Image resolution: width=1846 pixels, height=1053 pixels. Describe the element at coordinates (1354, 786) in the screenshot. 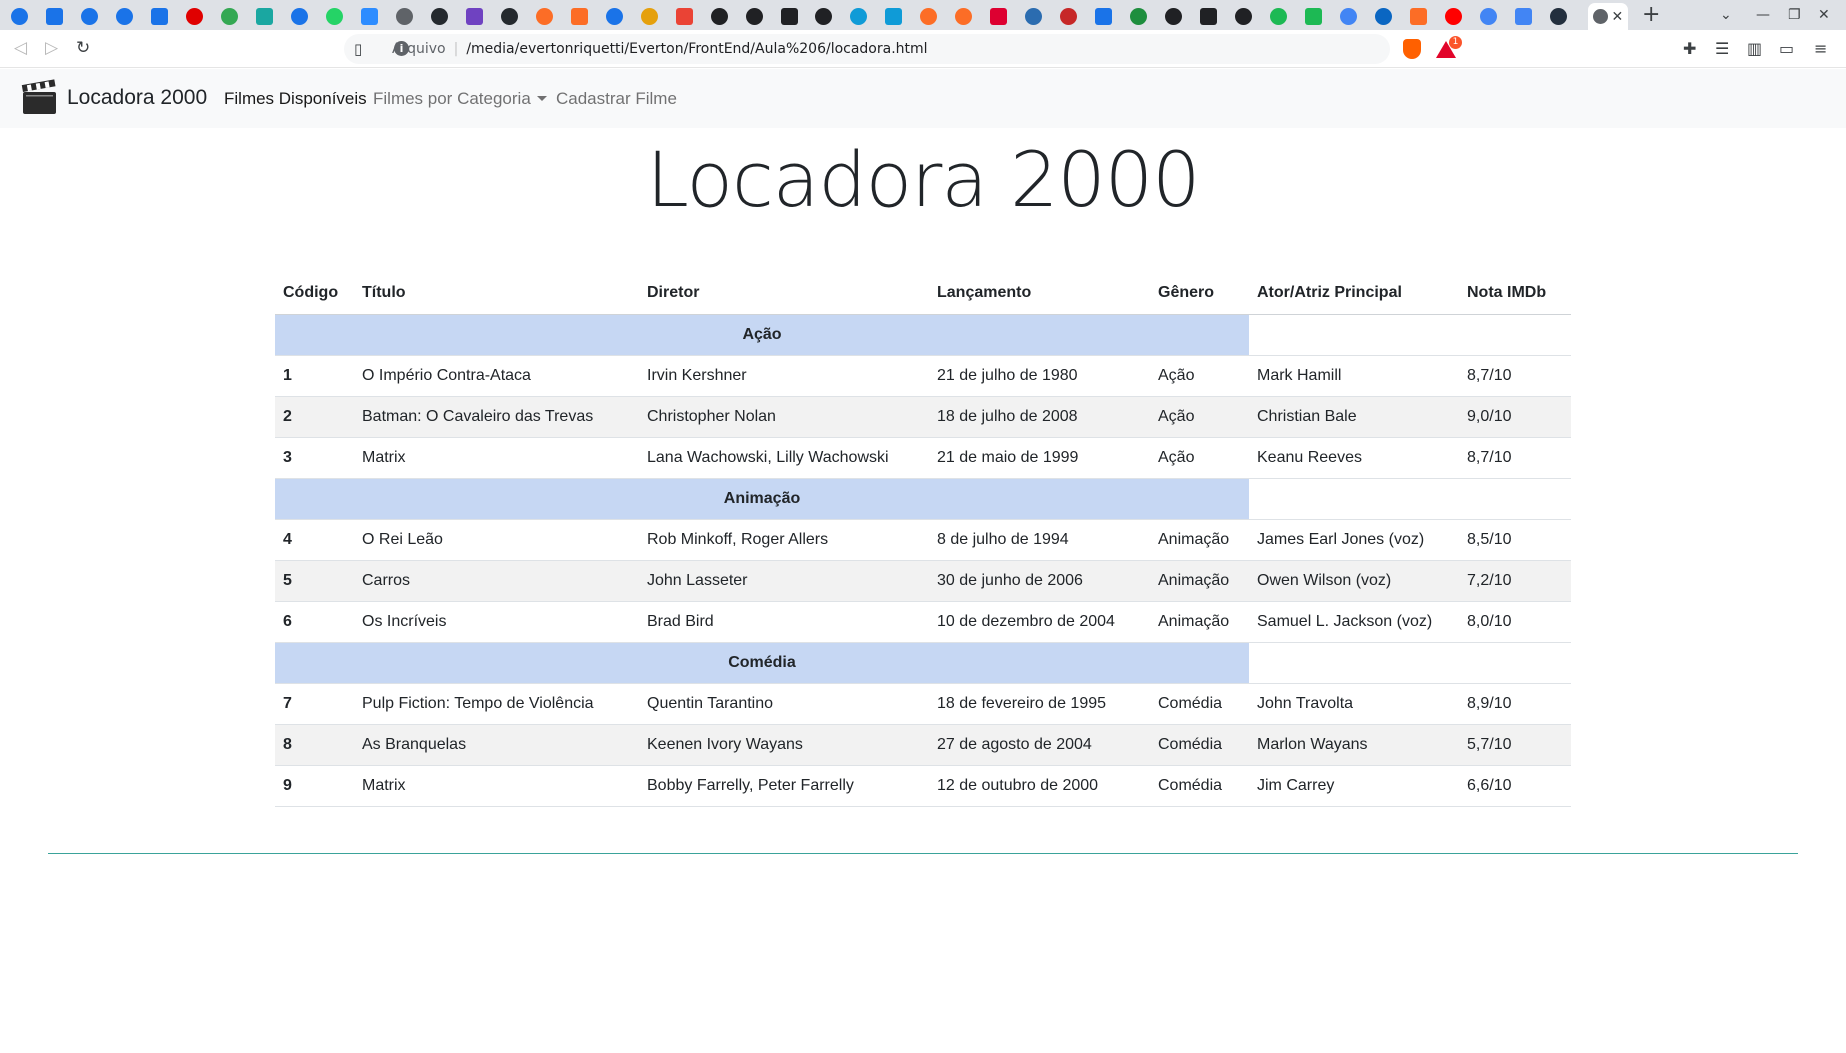

I see `table-cell: Jim Carrey` at that location.